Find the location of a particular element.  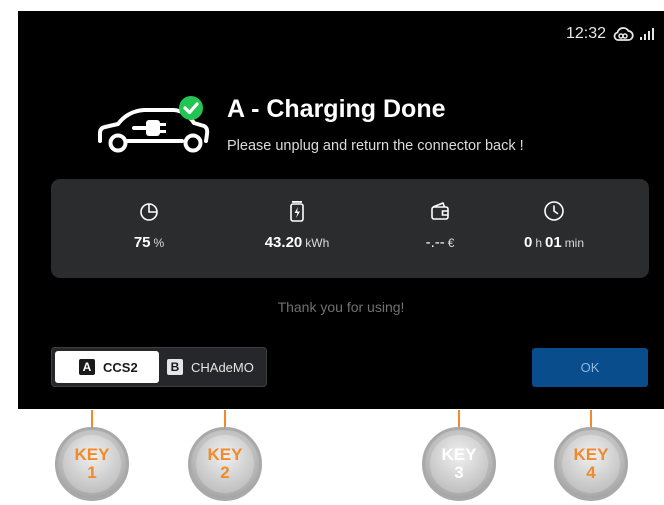

status-time: 12:32 is located at coordinates (585, 33).